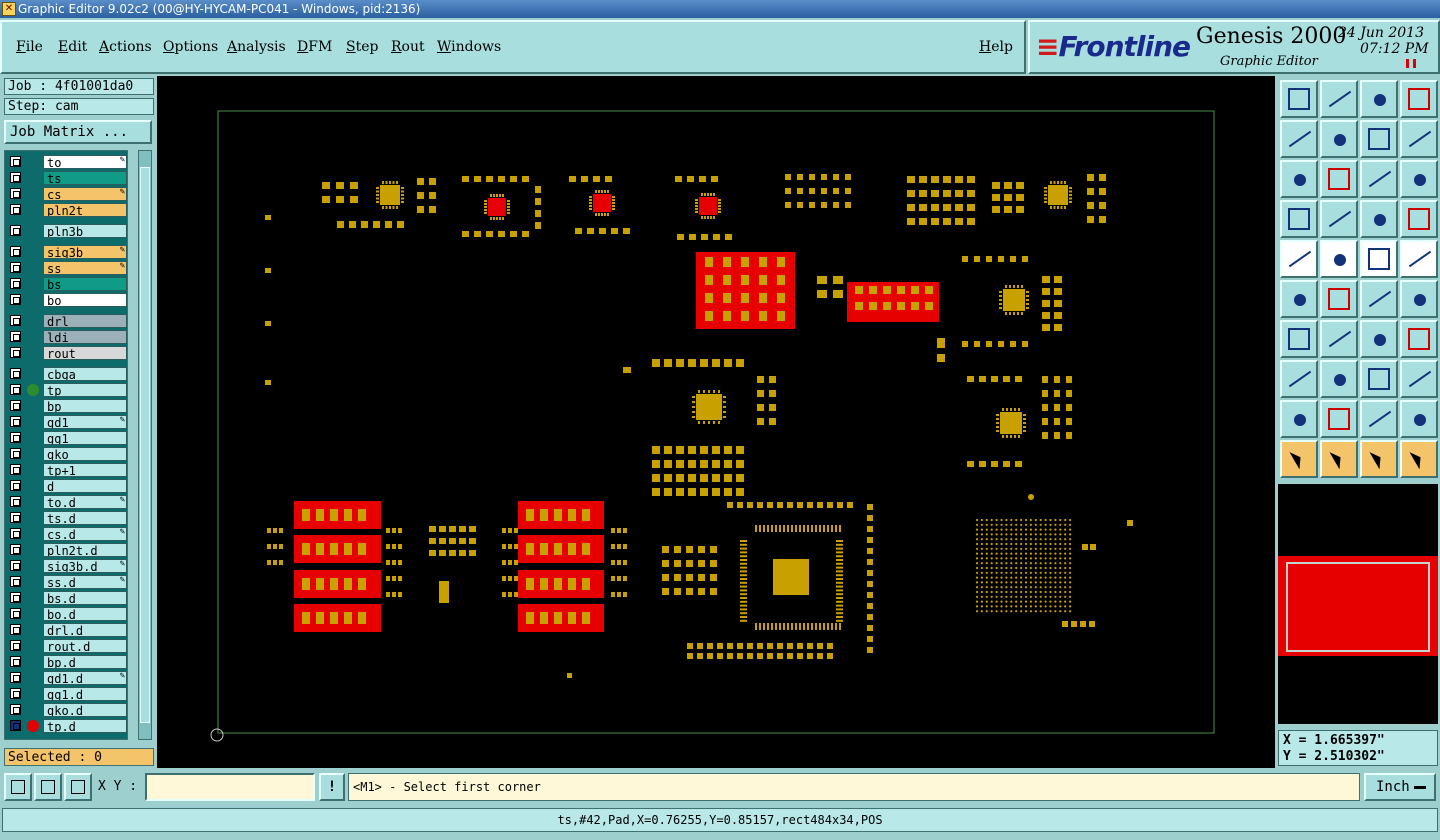 The height and width of the screenshot is (840, 1440). I want to click on chip-u5-pin, so click(1045, 188).